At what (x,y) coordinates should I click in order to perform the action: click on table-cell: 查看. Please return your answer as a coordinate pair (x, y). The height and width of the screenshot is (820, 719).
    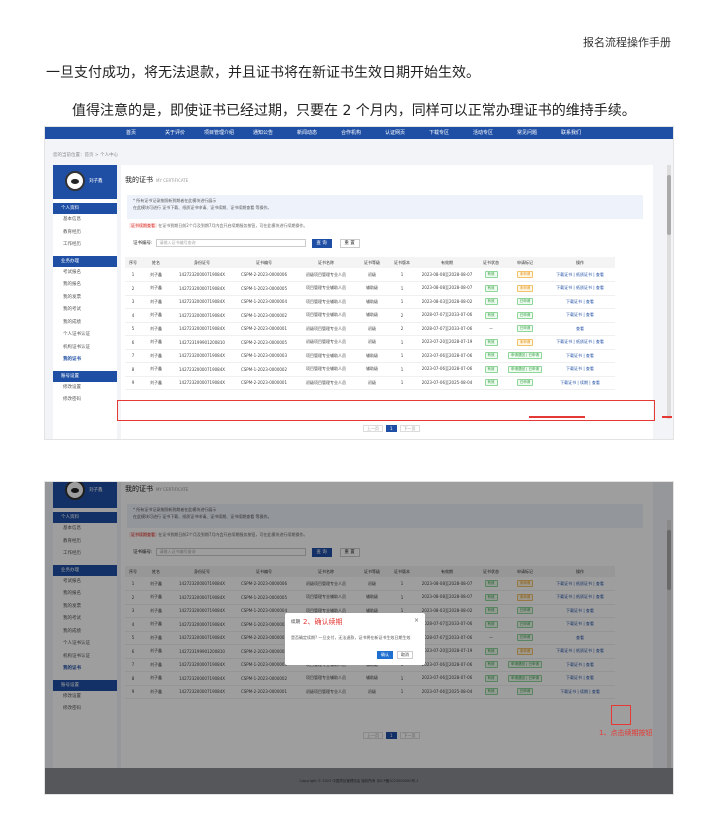
    Looking at the image, I should click on (580, 329).